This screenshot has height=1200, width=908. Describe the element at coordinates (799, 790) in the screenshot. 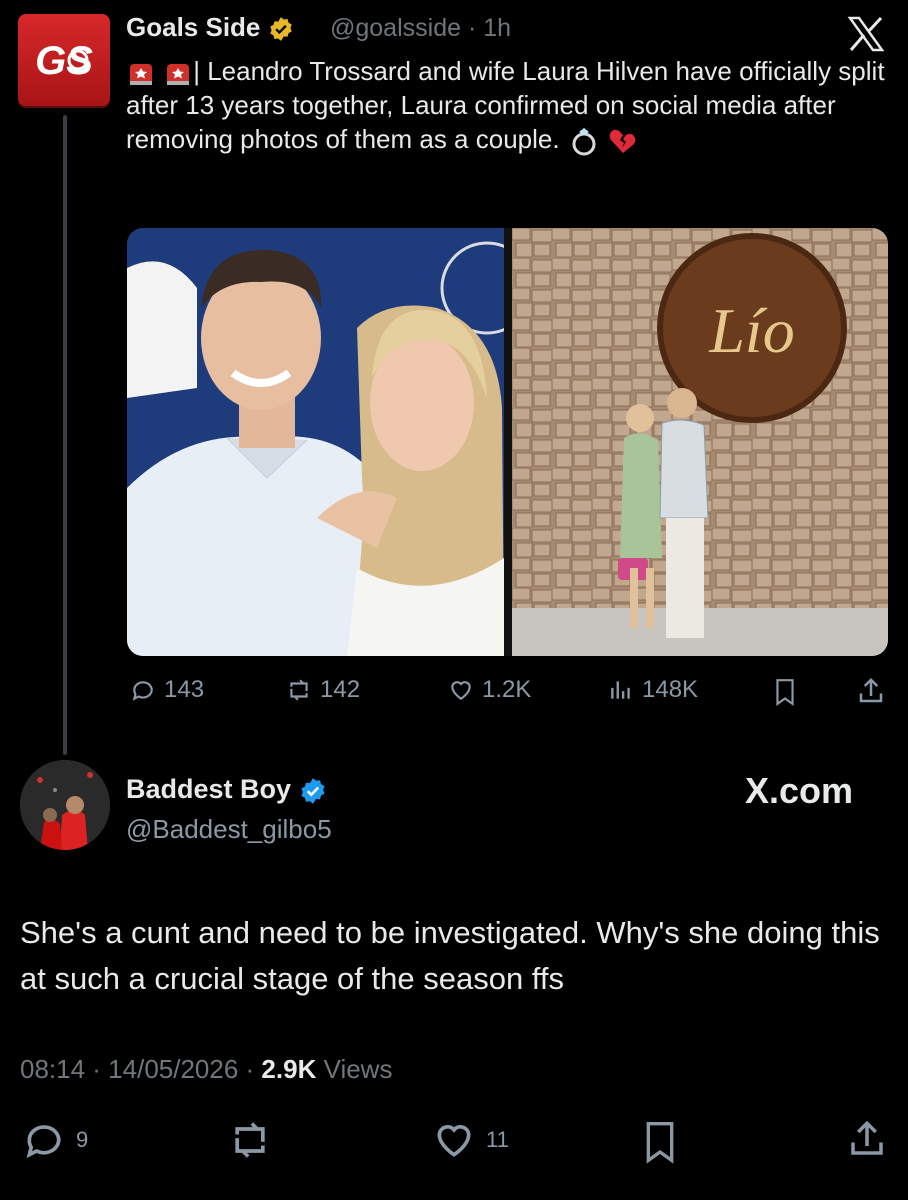

I see `xcom-watermark: X.com` at that location.